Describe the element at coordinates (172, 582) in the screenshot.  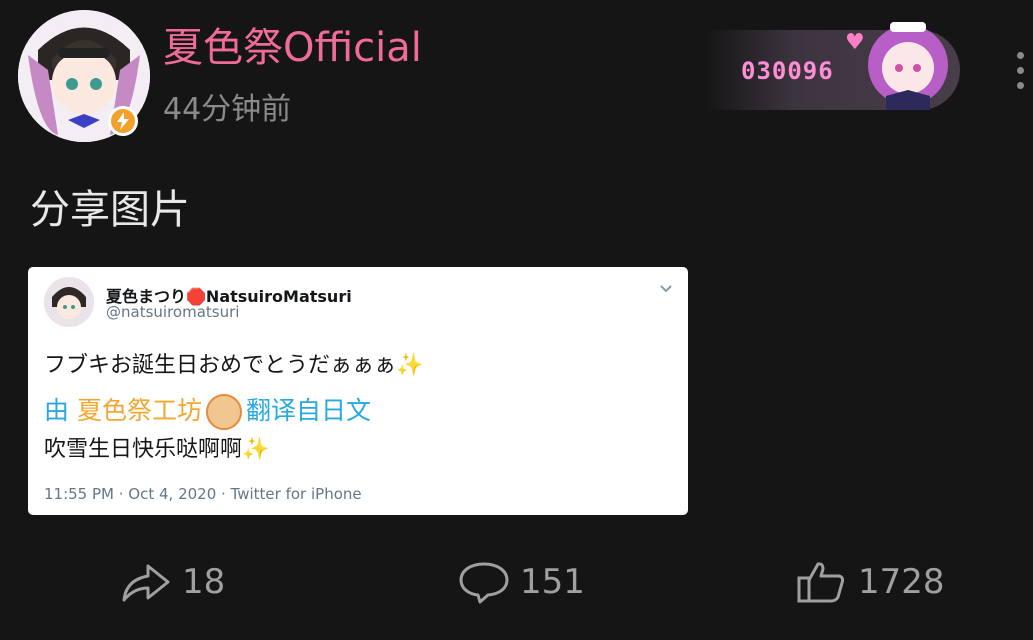
I see `share-button: 18` at that location.